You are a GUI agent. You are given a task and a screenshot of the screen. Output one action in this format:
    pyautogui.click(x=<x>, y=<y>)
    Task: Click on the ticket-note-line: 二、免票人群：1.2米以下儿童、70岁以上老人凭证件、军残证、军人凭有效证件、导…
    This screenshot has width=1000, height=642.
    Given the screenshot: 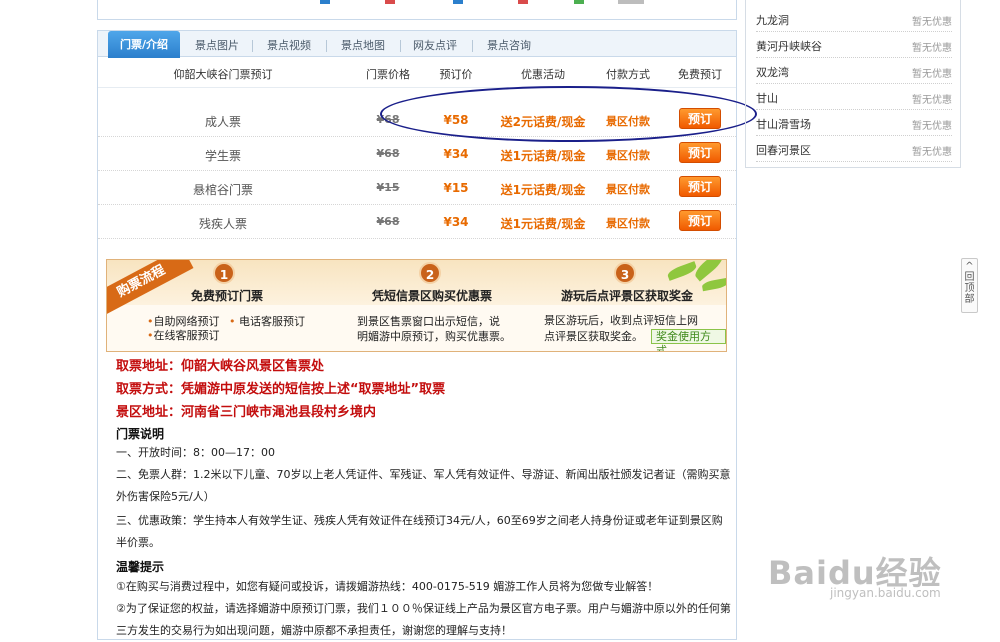 What is the action you would take?
    pyautogui.click(x=423, y=485)
    